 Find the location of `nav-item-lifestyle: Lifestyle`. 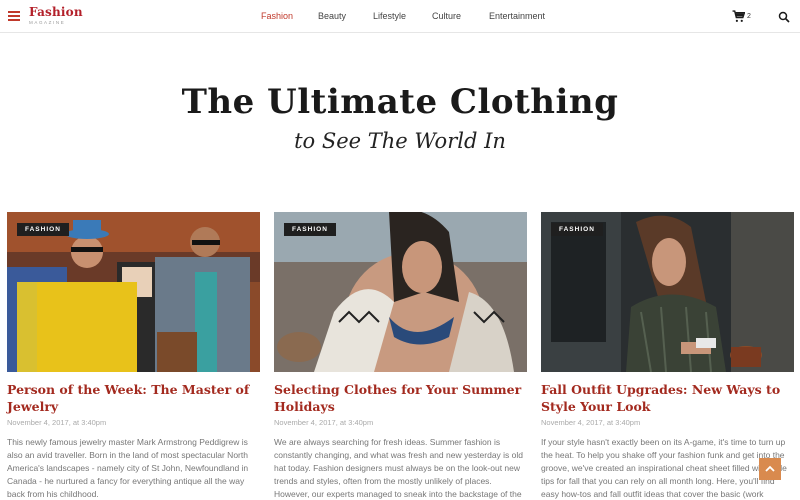

nav-item-lifestyle: Lifestyle is located at coordinates (389, 16).